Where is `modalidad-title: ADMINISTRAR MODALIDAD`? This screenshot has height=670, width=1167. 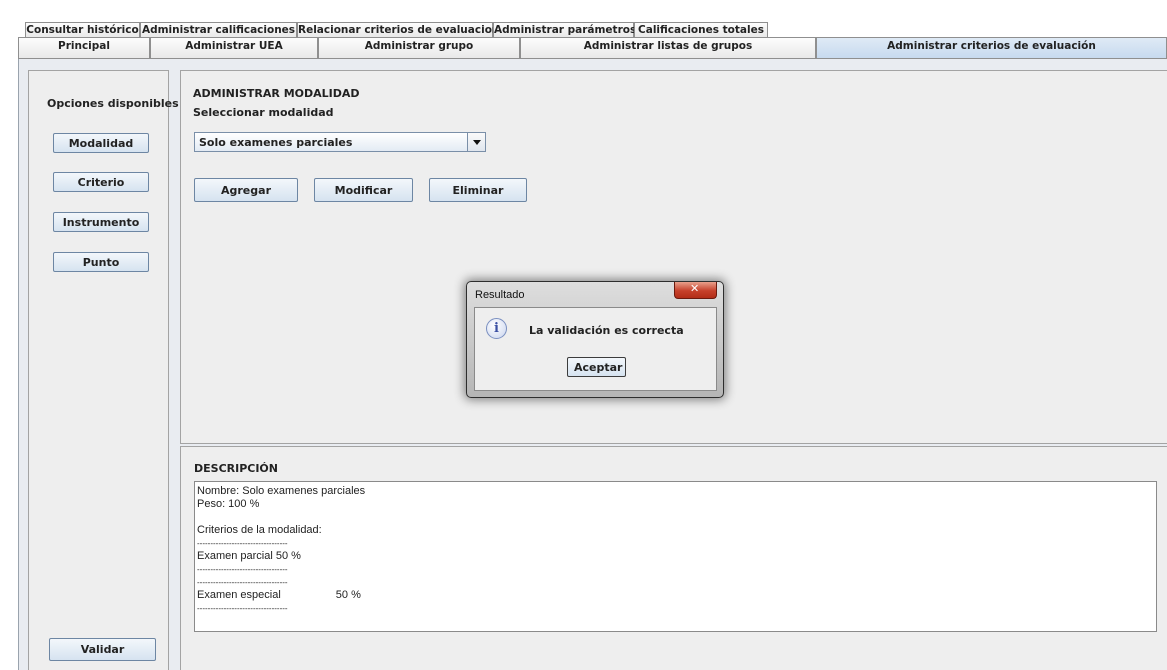 modalidad-title: ADMINISTRAR MODALIDAD is located at coordinates (276, 93).